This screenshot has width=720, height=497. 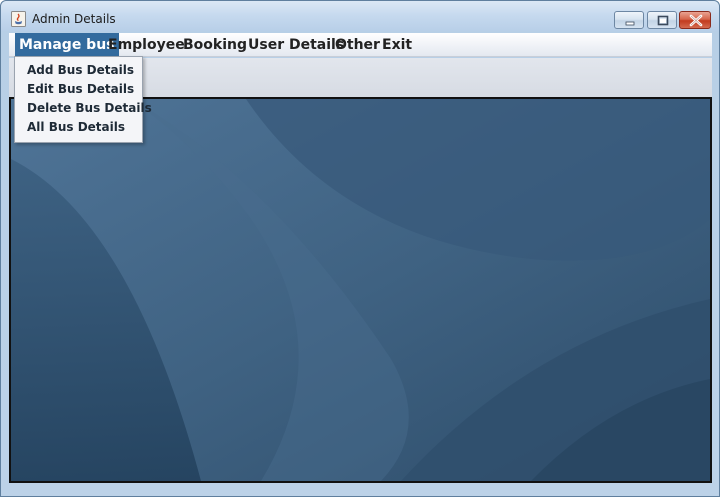 What do you see at coordinates (76, 127) in the screenshot?
I see `menu-item-all-bus-details: All Bus Details` at bounding box center [76, 127].